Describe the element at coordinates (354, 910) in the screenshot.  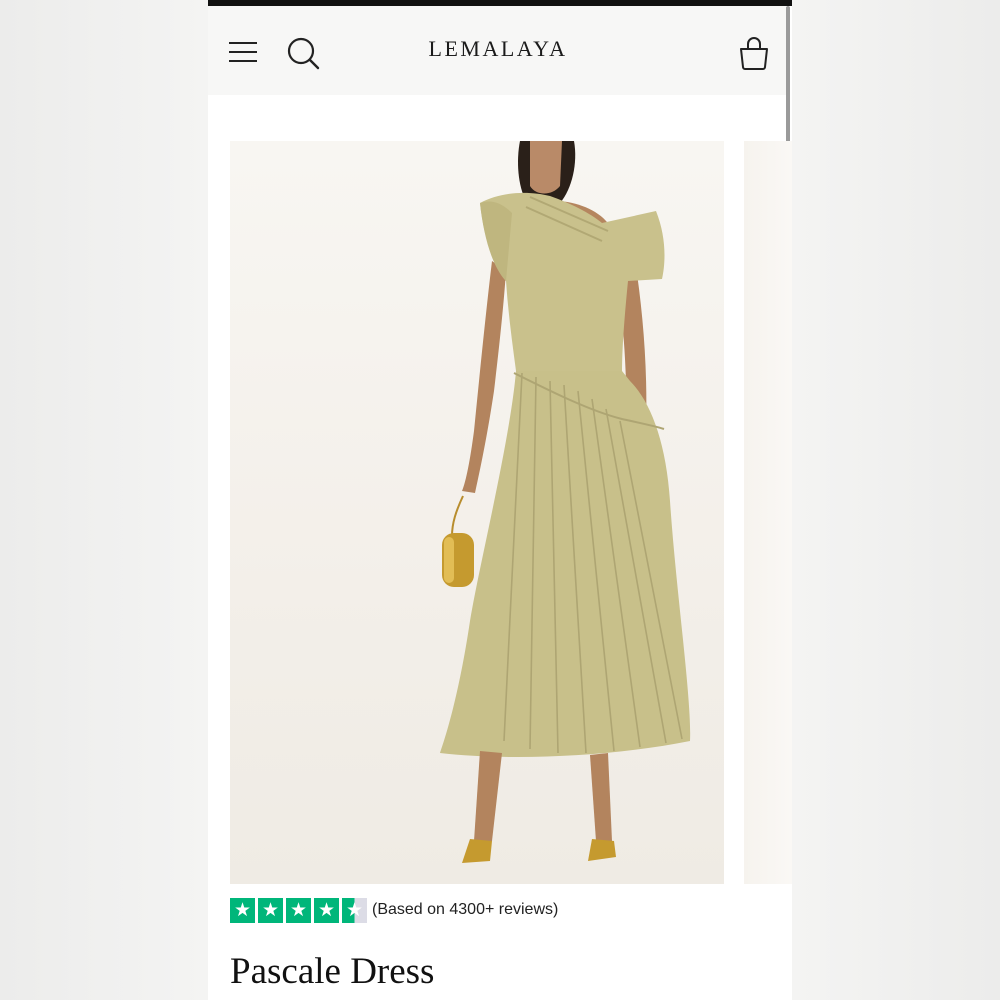
I see `half-star-icon: ★` at that location.